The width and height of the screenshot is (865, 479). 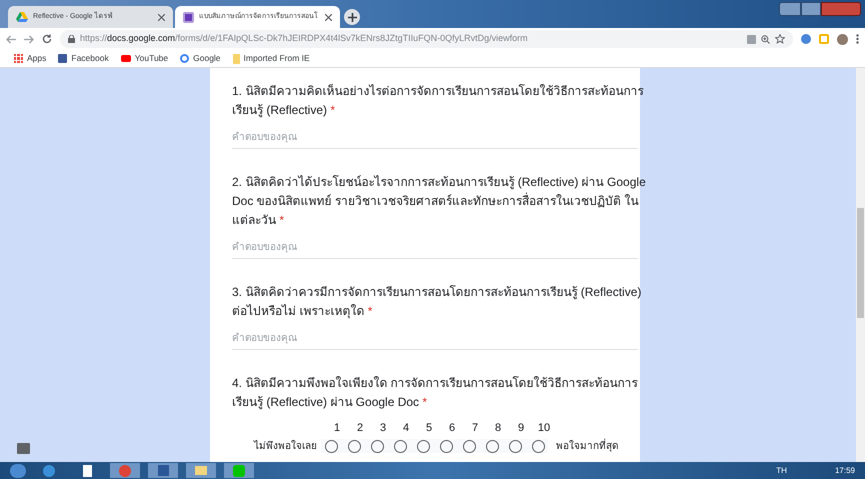 I want to click on start-button, so click(x=18, y=471).